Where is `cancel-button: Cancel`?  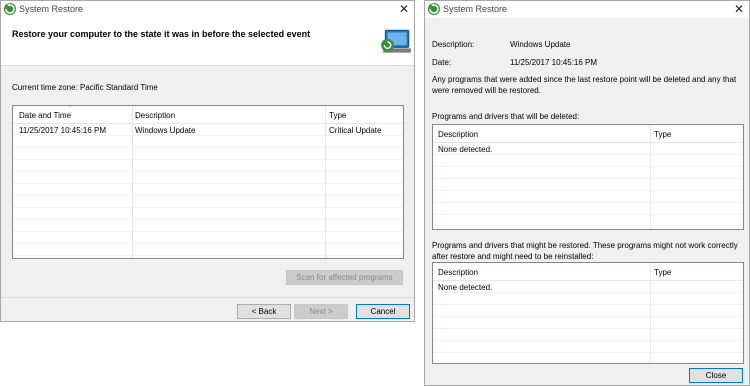
cancel-button: Cancel is located at coordinates (383, 311).